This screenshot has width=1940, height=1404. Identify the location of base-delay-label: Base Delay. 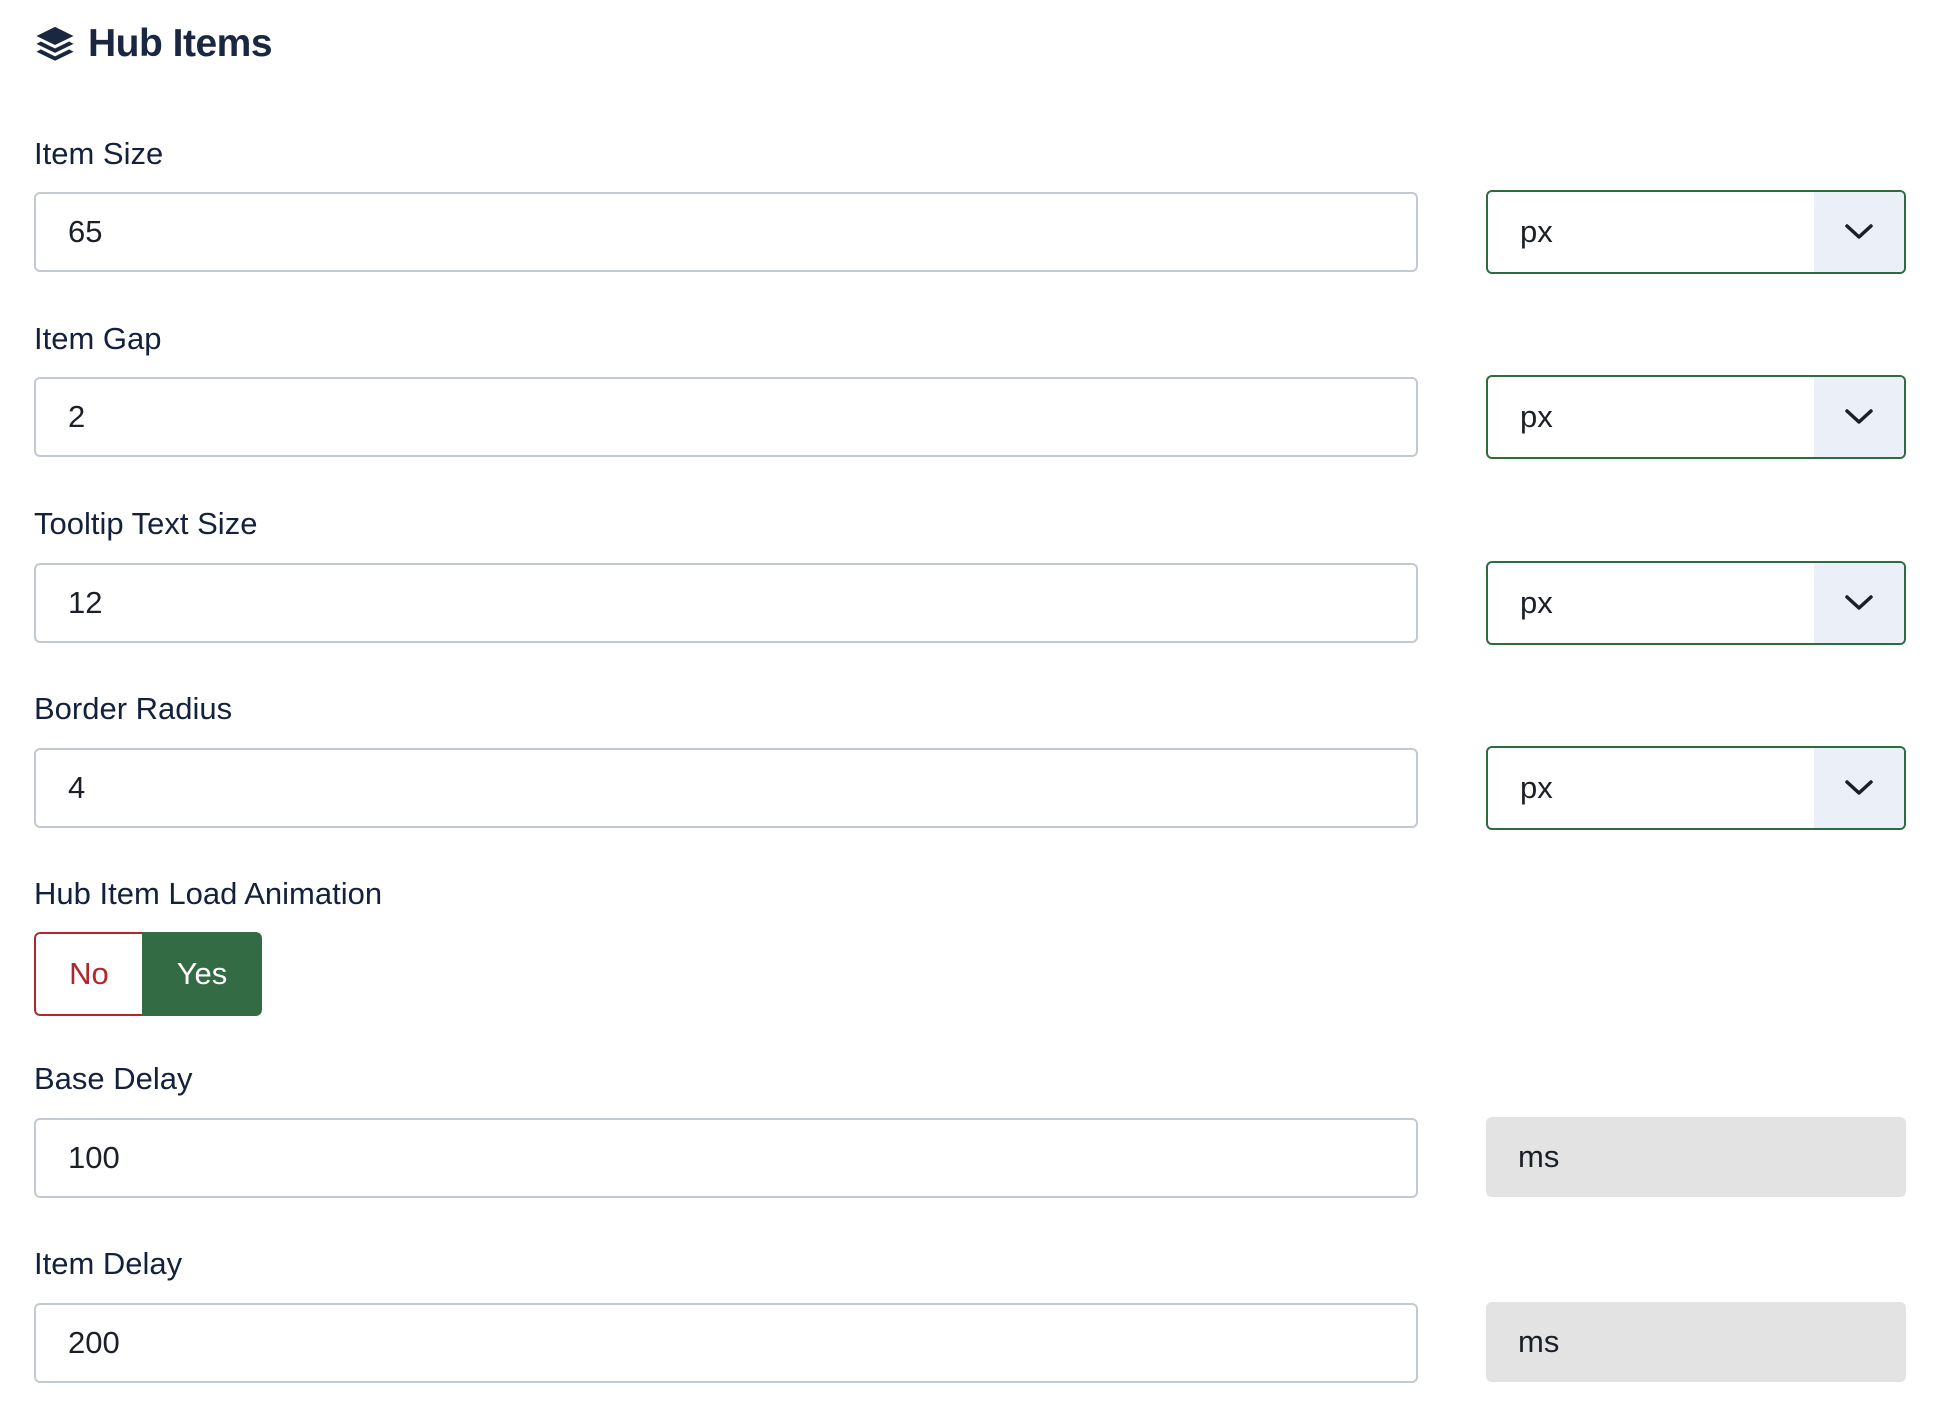
(113, 1078).